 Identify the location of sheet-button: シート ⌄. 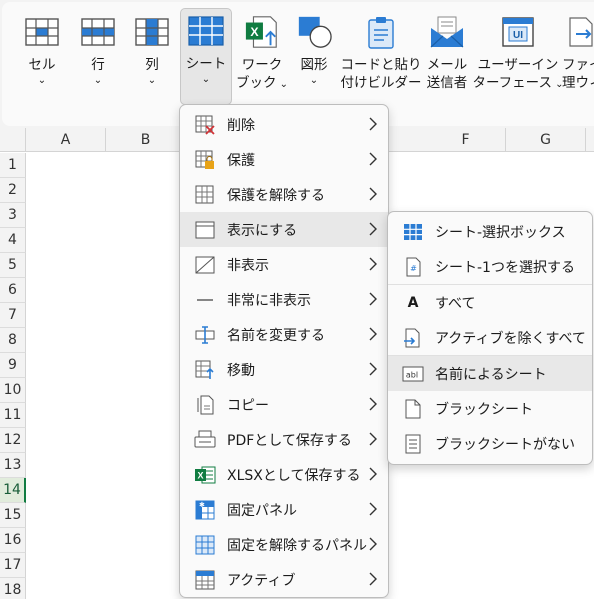
(206, 56).